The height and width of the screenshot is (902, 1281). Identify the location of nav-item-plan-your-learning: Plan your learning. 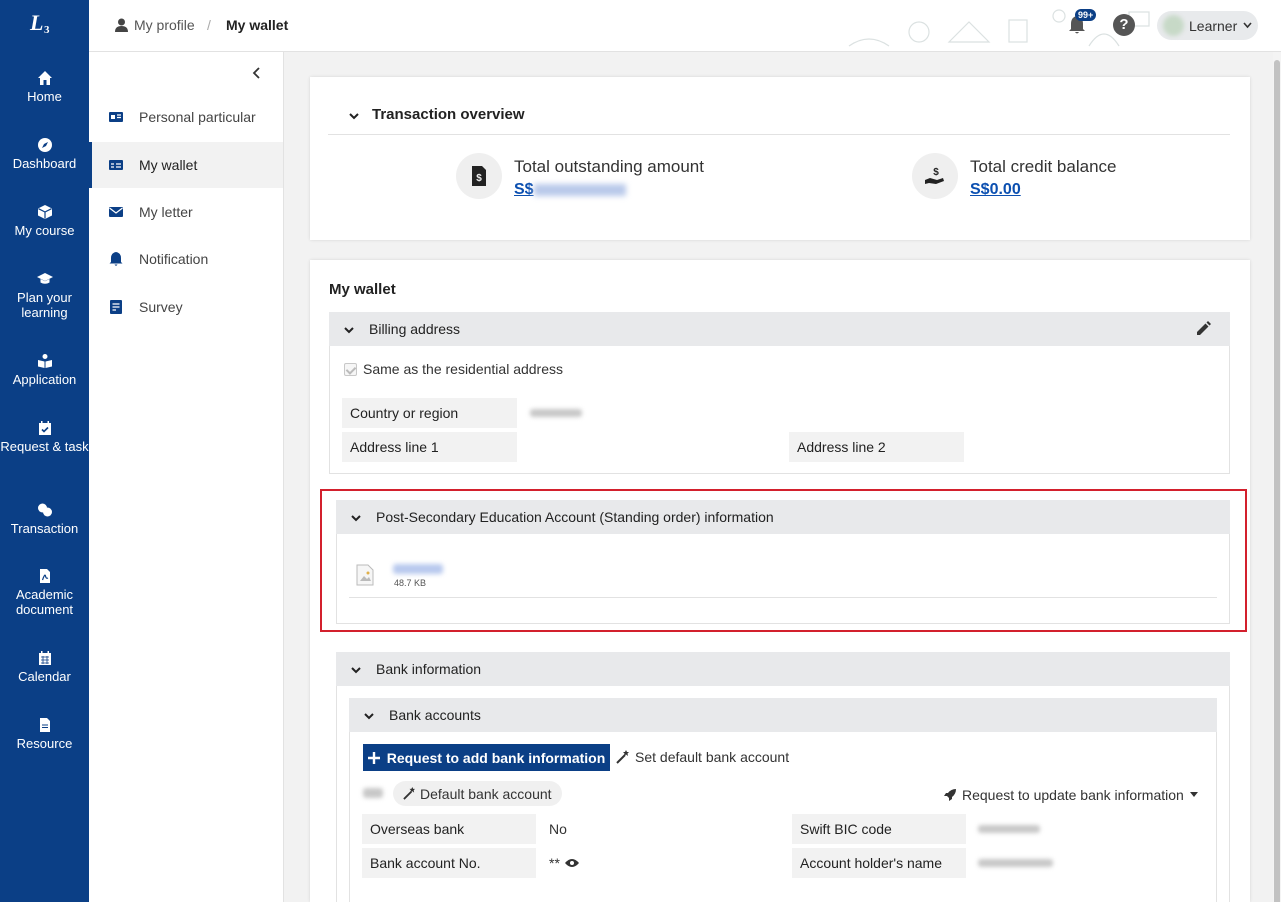
(44, 295).